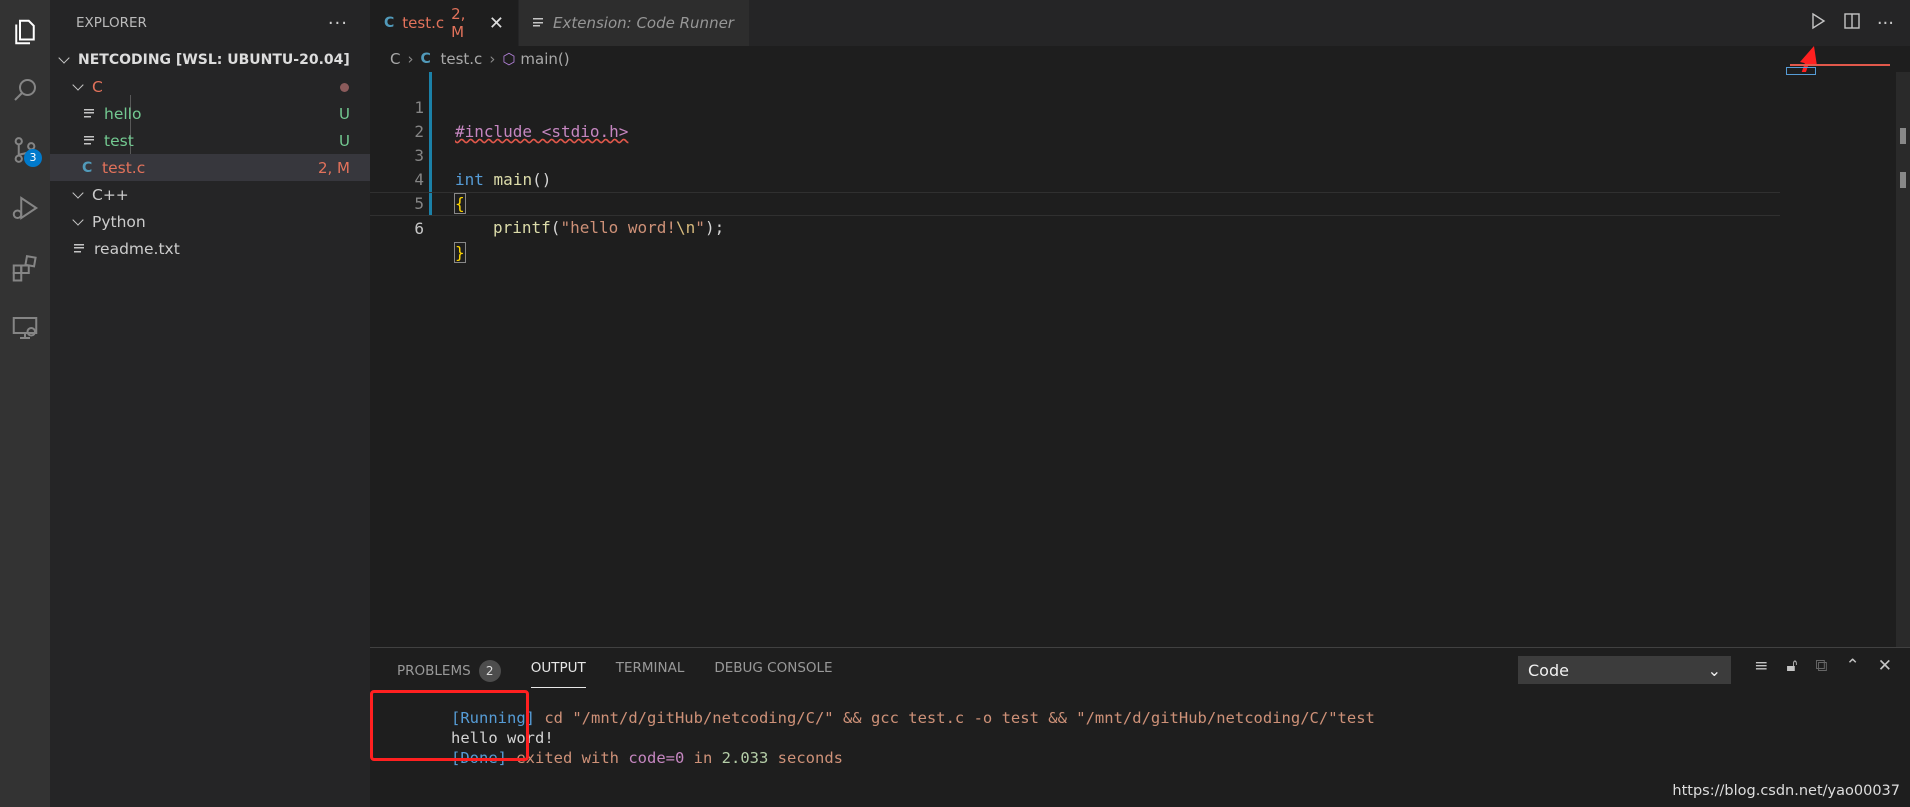 The image size is (1910, 807). I want to click on tab-label: test.c, so click(423, 23).